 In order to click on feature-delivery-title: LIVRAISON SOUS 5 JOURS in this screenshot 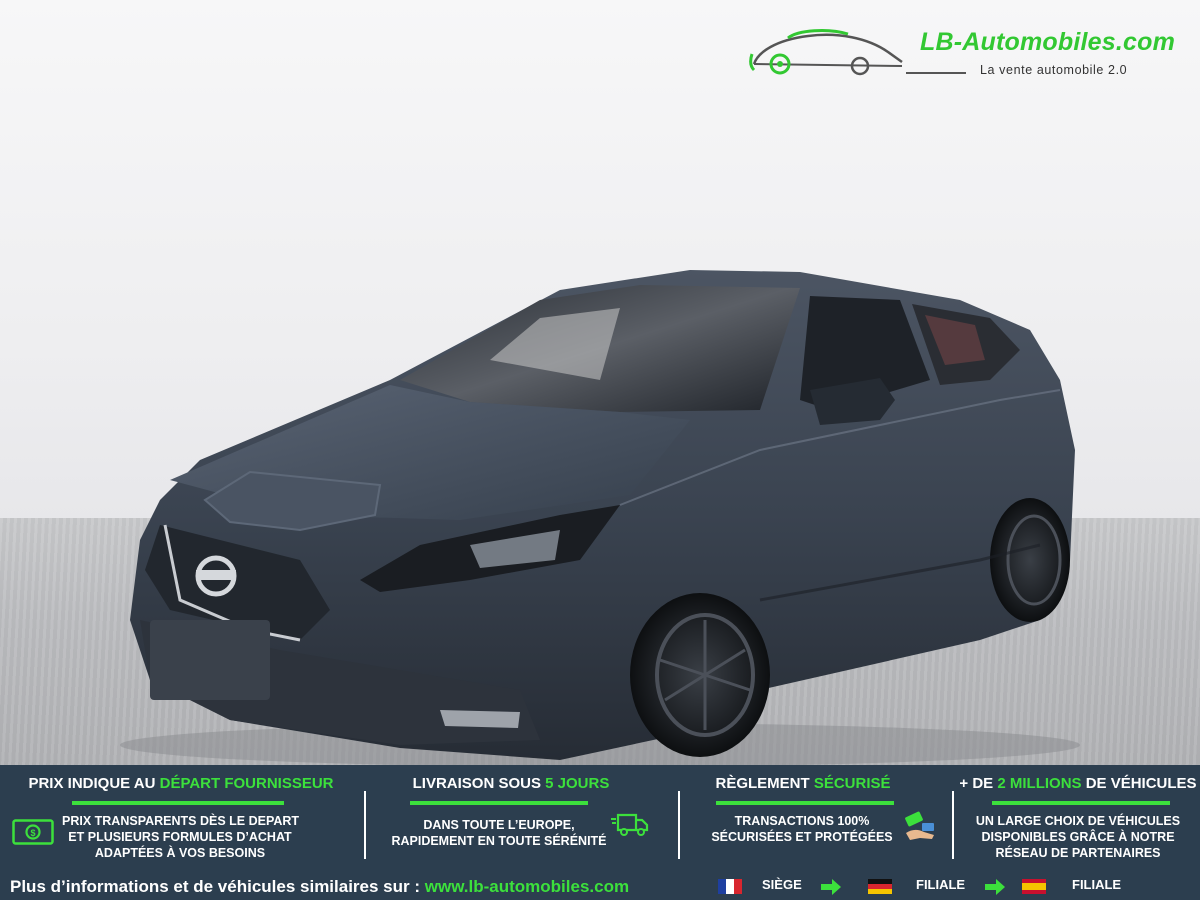, I will do `click(511, 783)`.